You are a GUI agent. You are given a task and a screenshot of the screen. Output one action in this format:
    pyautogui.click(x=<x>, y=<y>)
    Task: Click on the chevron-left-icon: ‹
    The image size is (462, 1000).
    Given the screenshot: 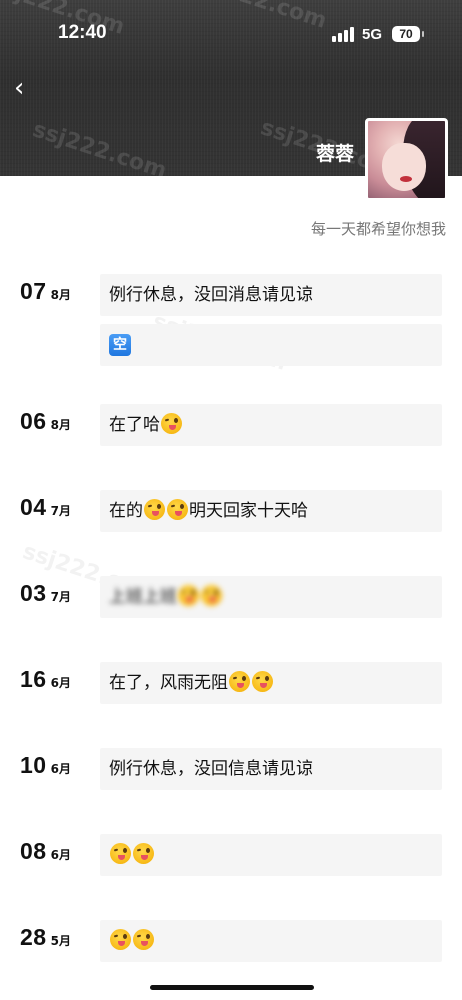 What is the action you would take?
    pyautogui.click(x=19, y=88)
    